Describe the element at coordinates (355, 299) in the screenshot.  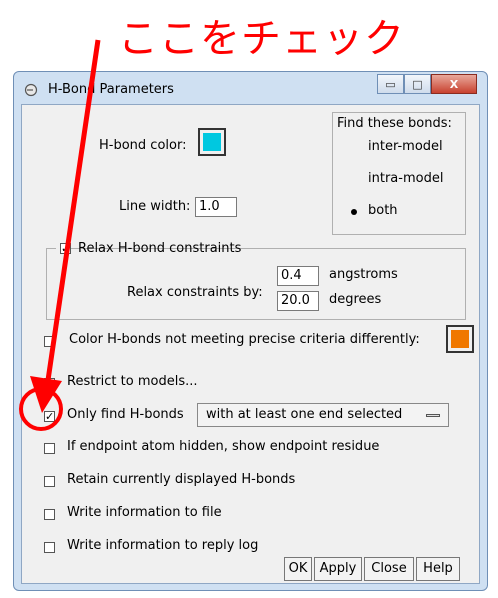
I see `degrees-unit-label: degrees` at that location.